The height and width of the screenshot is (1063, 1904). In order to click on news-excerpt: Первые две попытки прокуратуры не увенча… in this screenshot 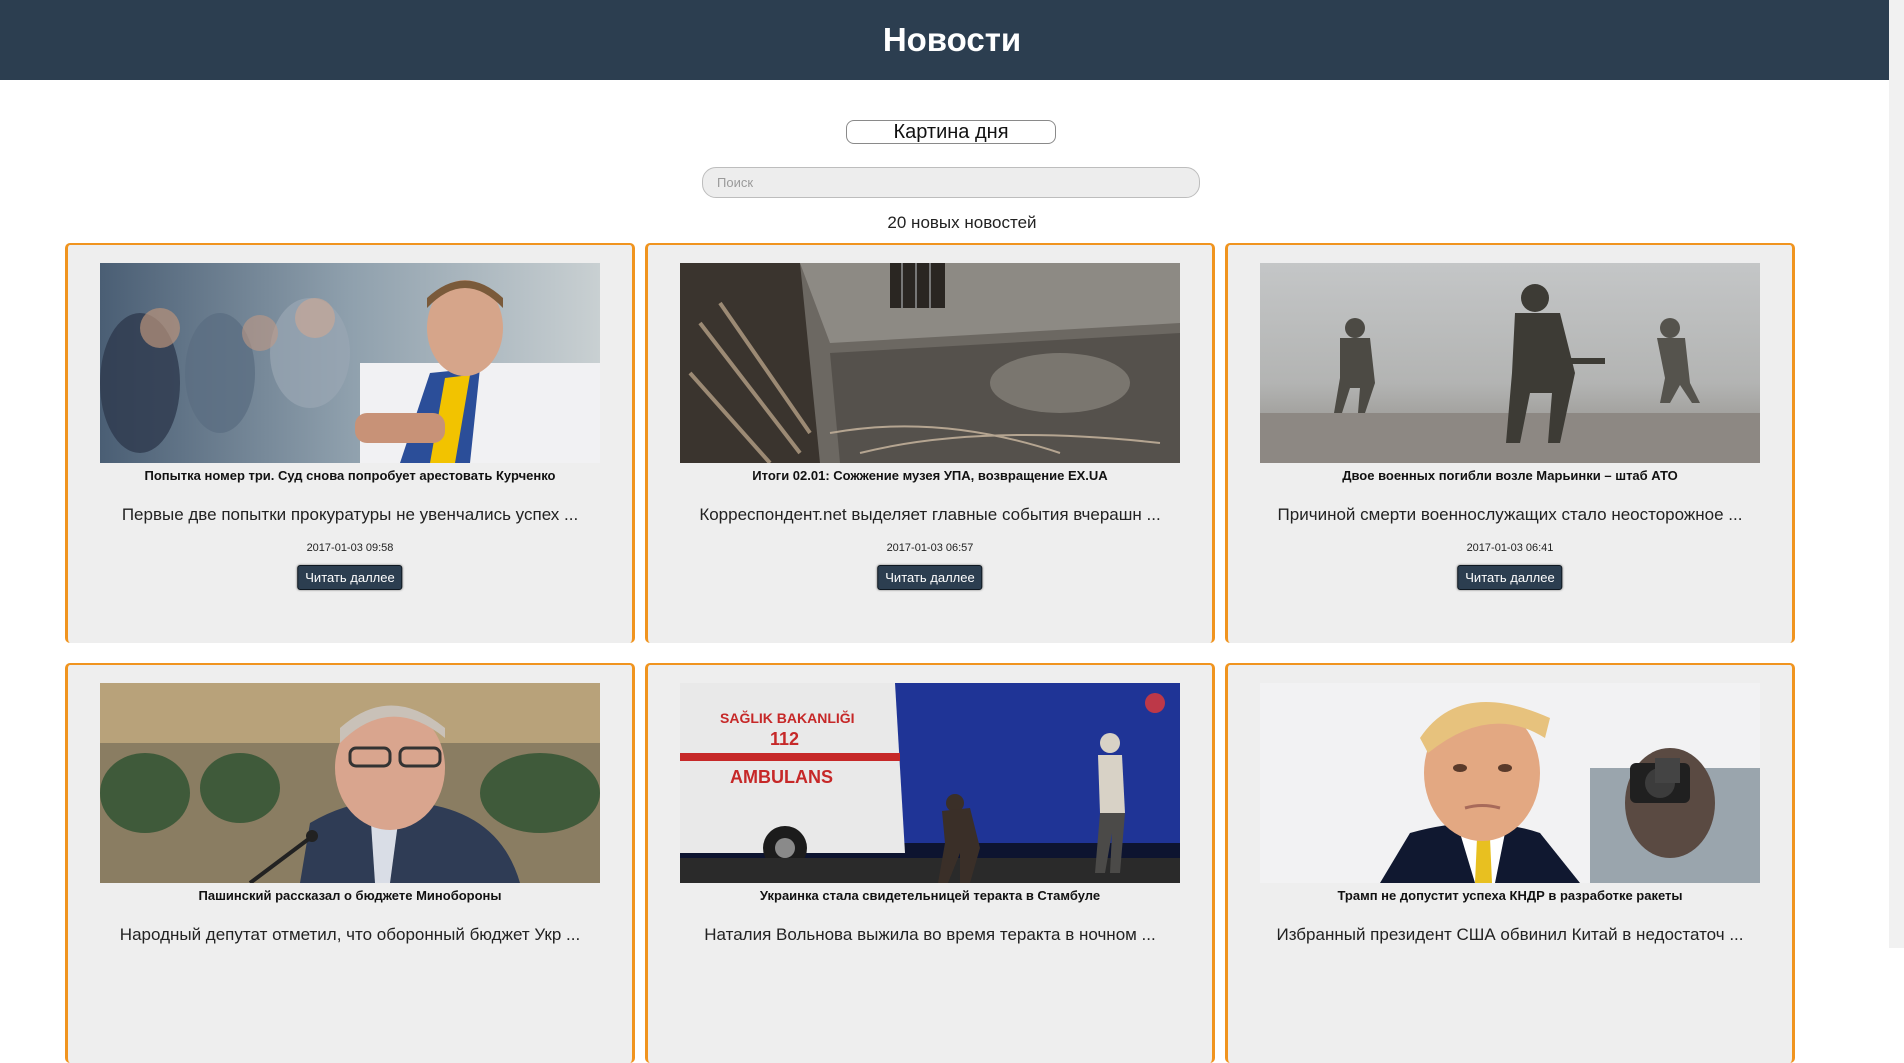, I will do `click(350, 514)`.